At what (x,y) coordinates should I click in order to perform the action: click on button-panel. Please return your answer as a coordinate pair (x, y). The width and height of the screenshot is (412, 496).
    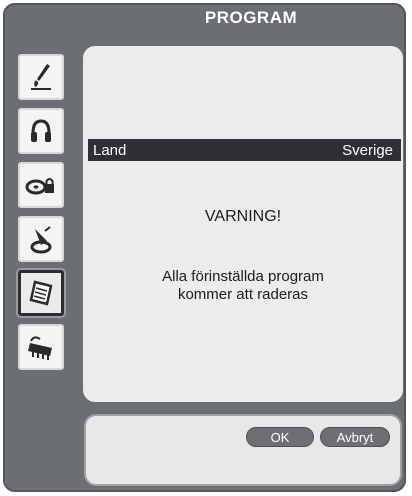
    Looking at the image, I should click on (243, 450).